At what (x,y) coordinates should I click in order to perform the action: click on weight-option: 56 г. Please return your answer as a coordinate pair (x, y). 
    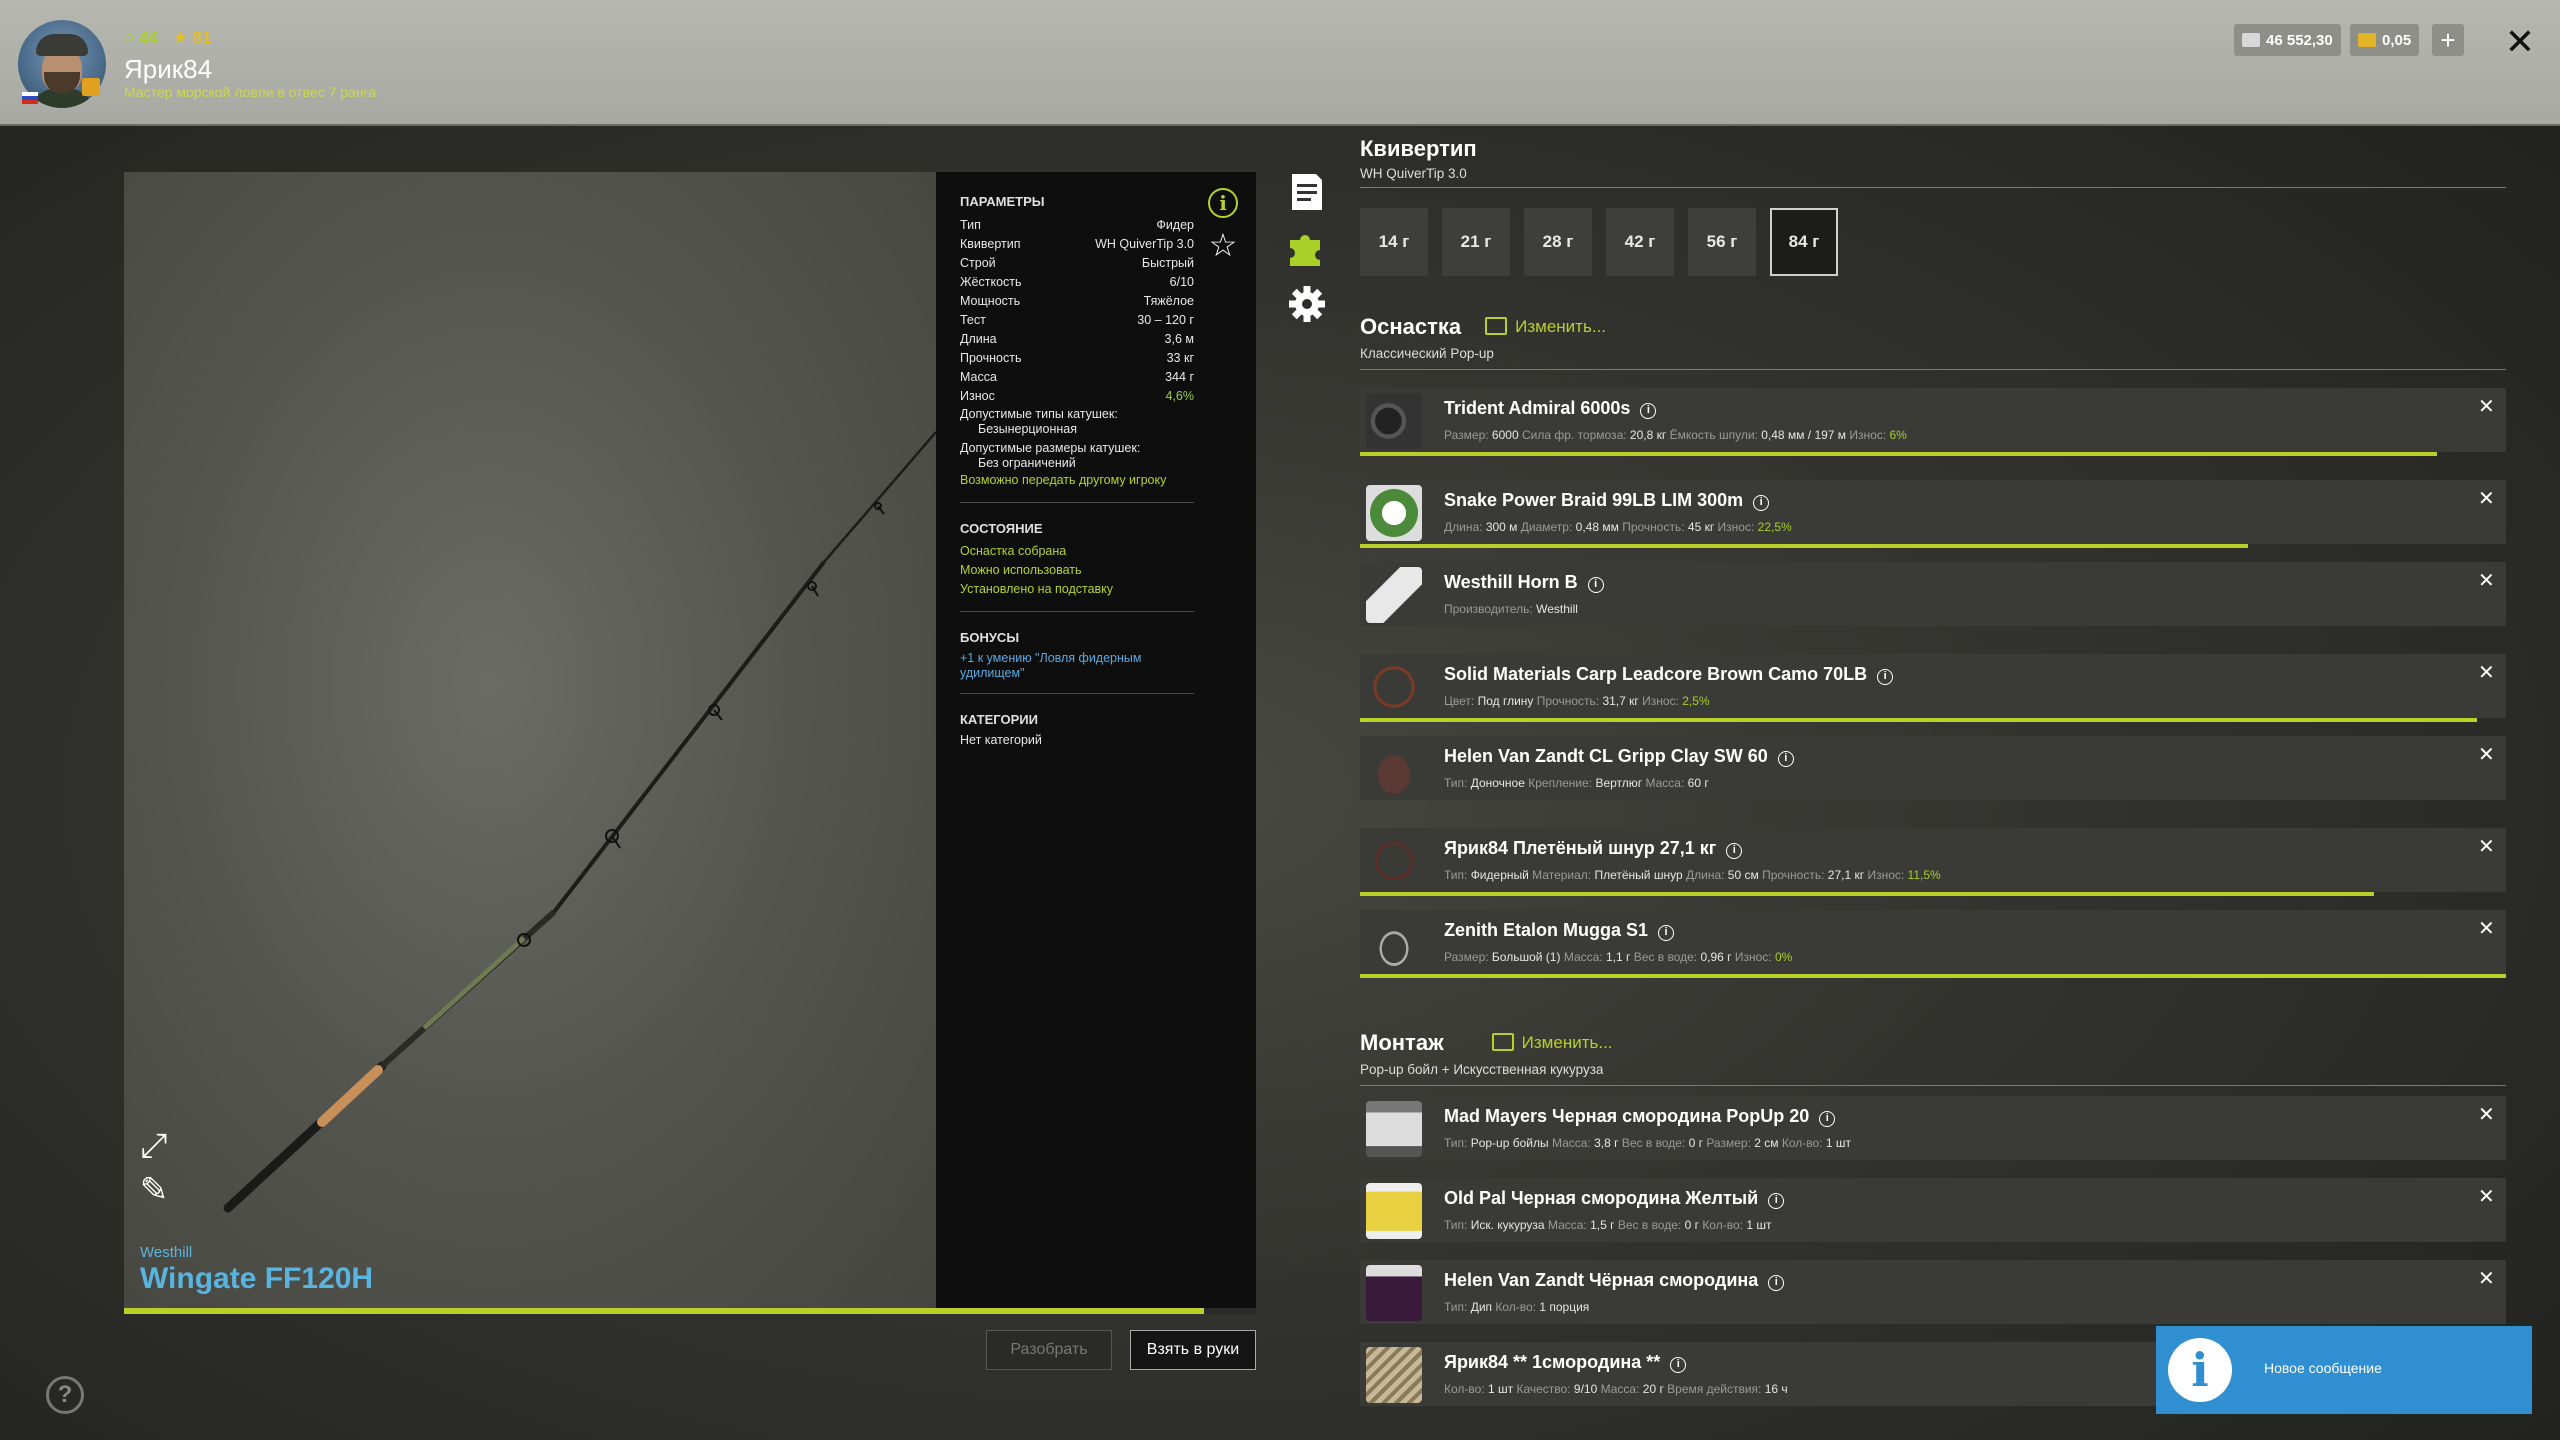
    Looking at the image, I should click on (1722, 242).